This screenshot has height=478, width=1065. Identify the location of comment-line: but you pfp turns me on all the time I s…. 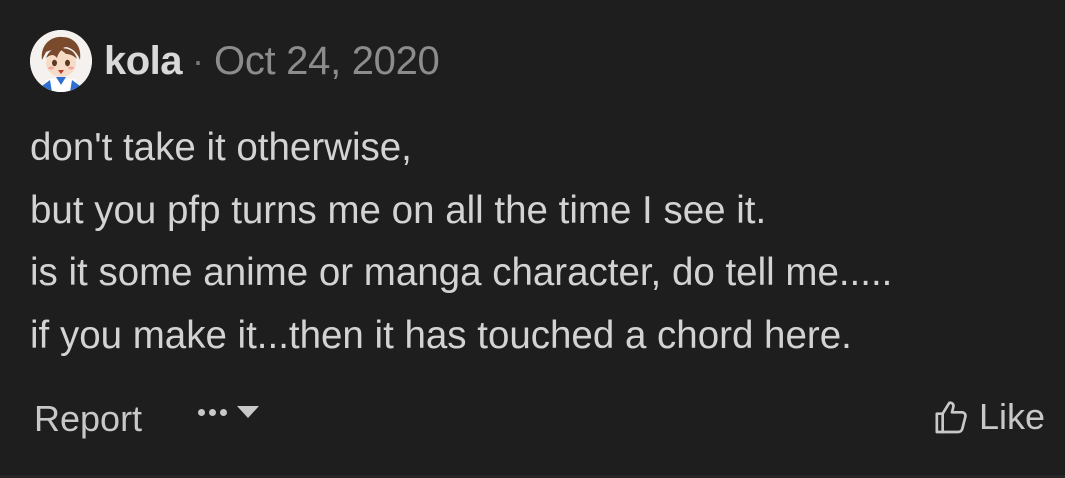
(398, 210).